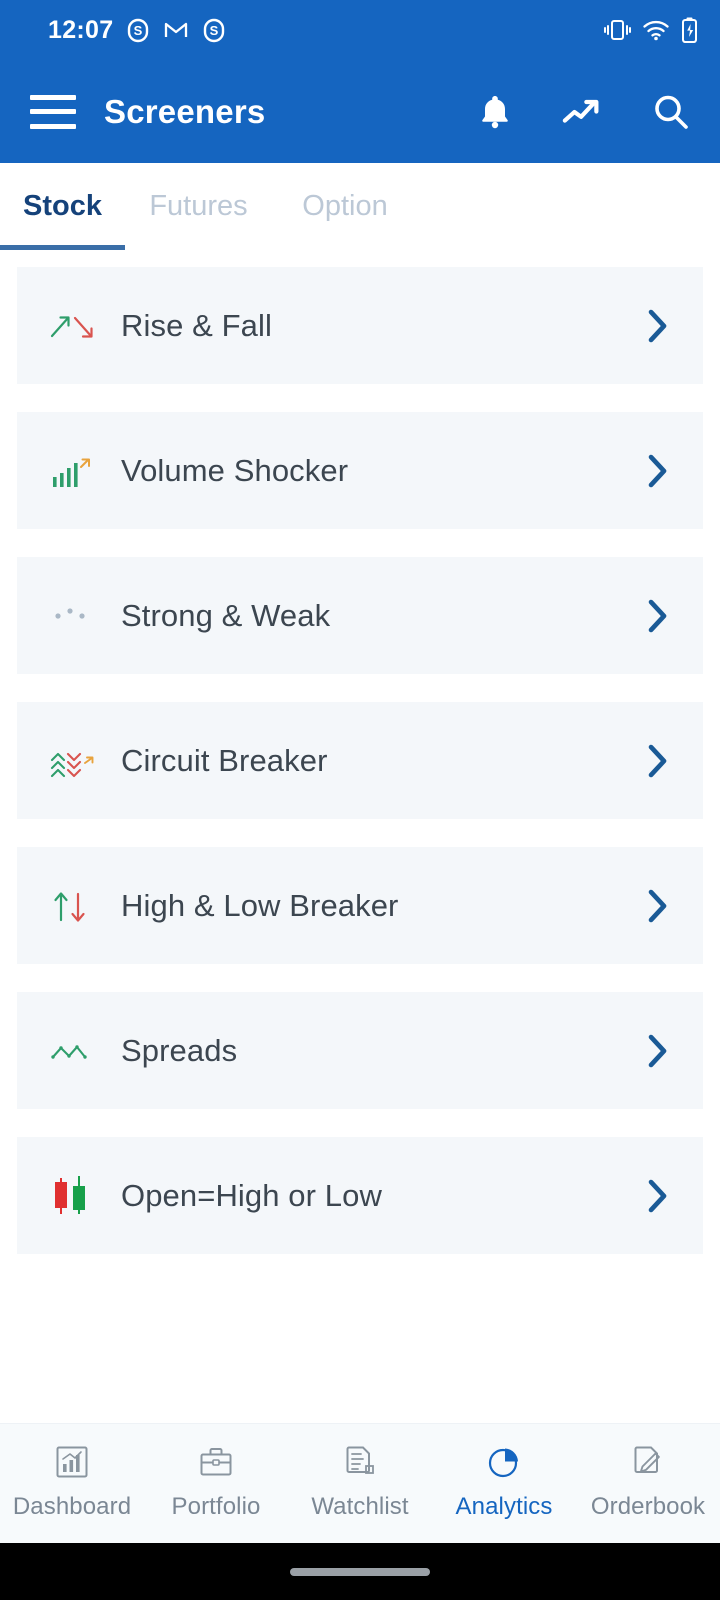 This screenshot has width=720, height=1600. I want to click on search-icon, so click(671, 112).